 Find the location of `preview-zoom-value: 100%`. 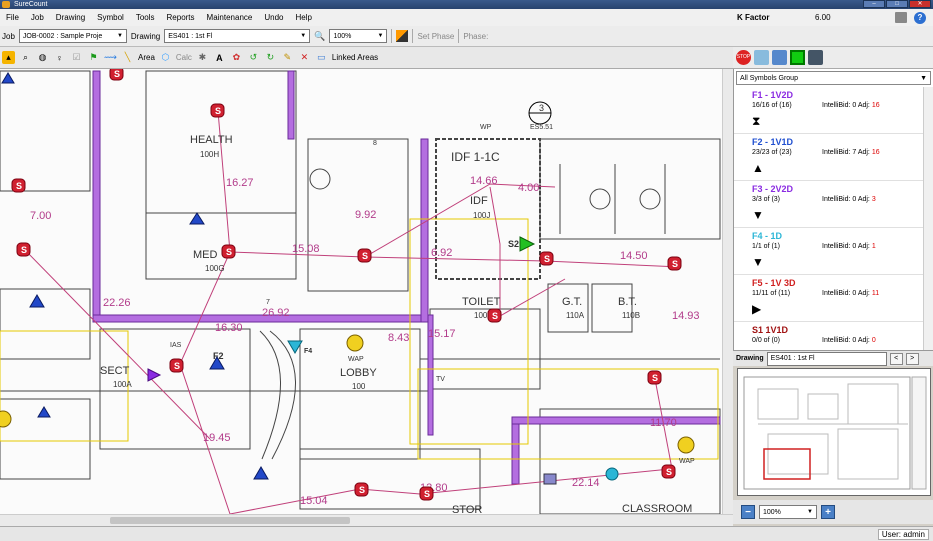

preview-zoom-value: 100% is located at coordinates (772, 512).